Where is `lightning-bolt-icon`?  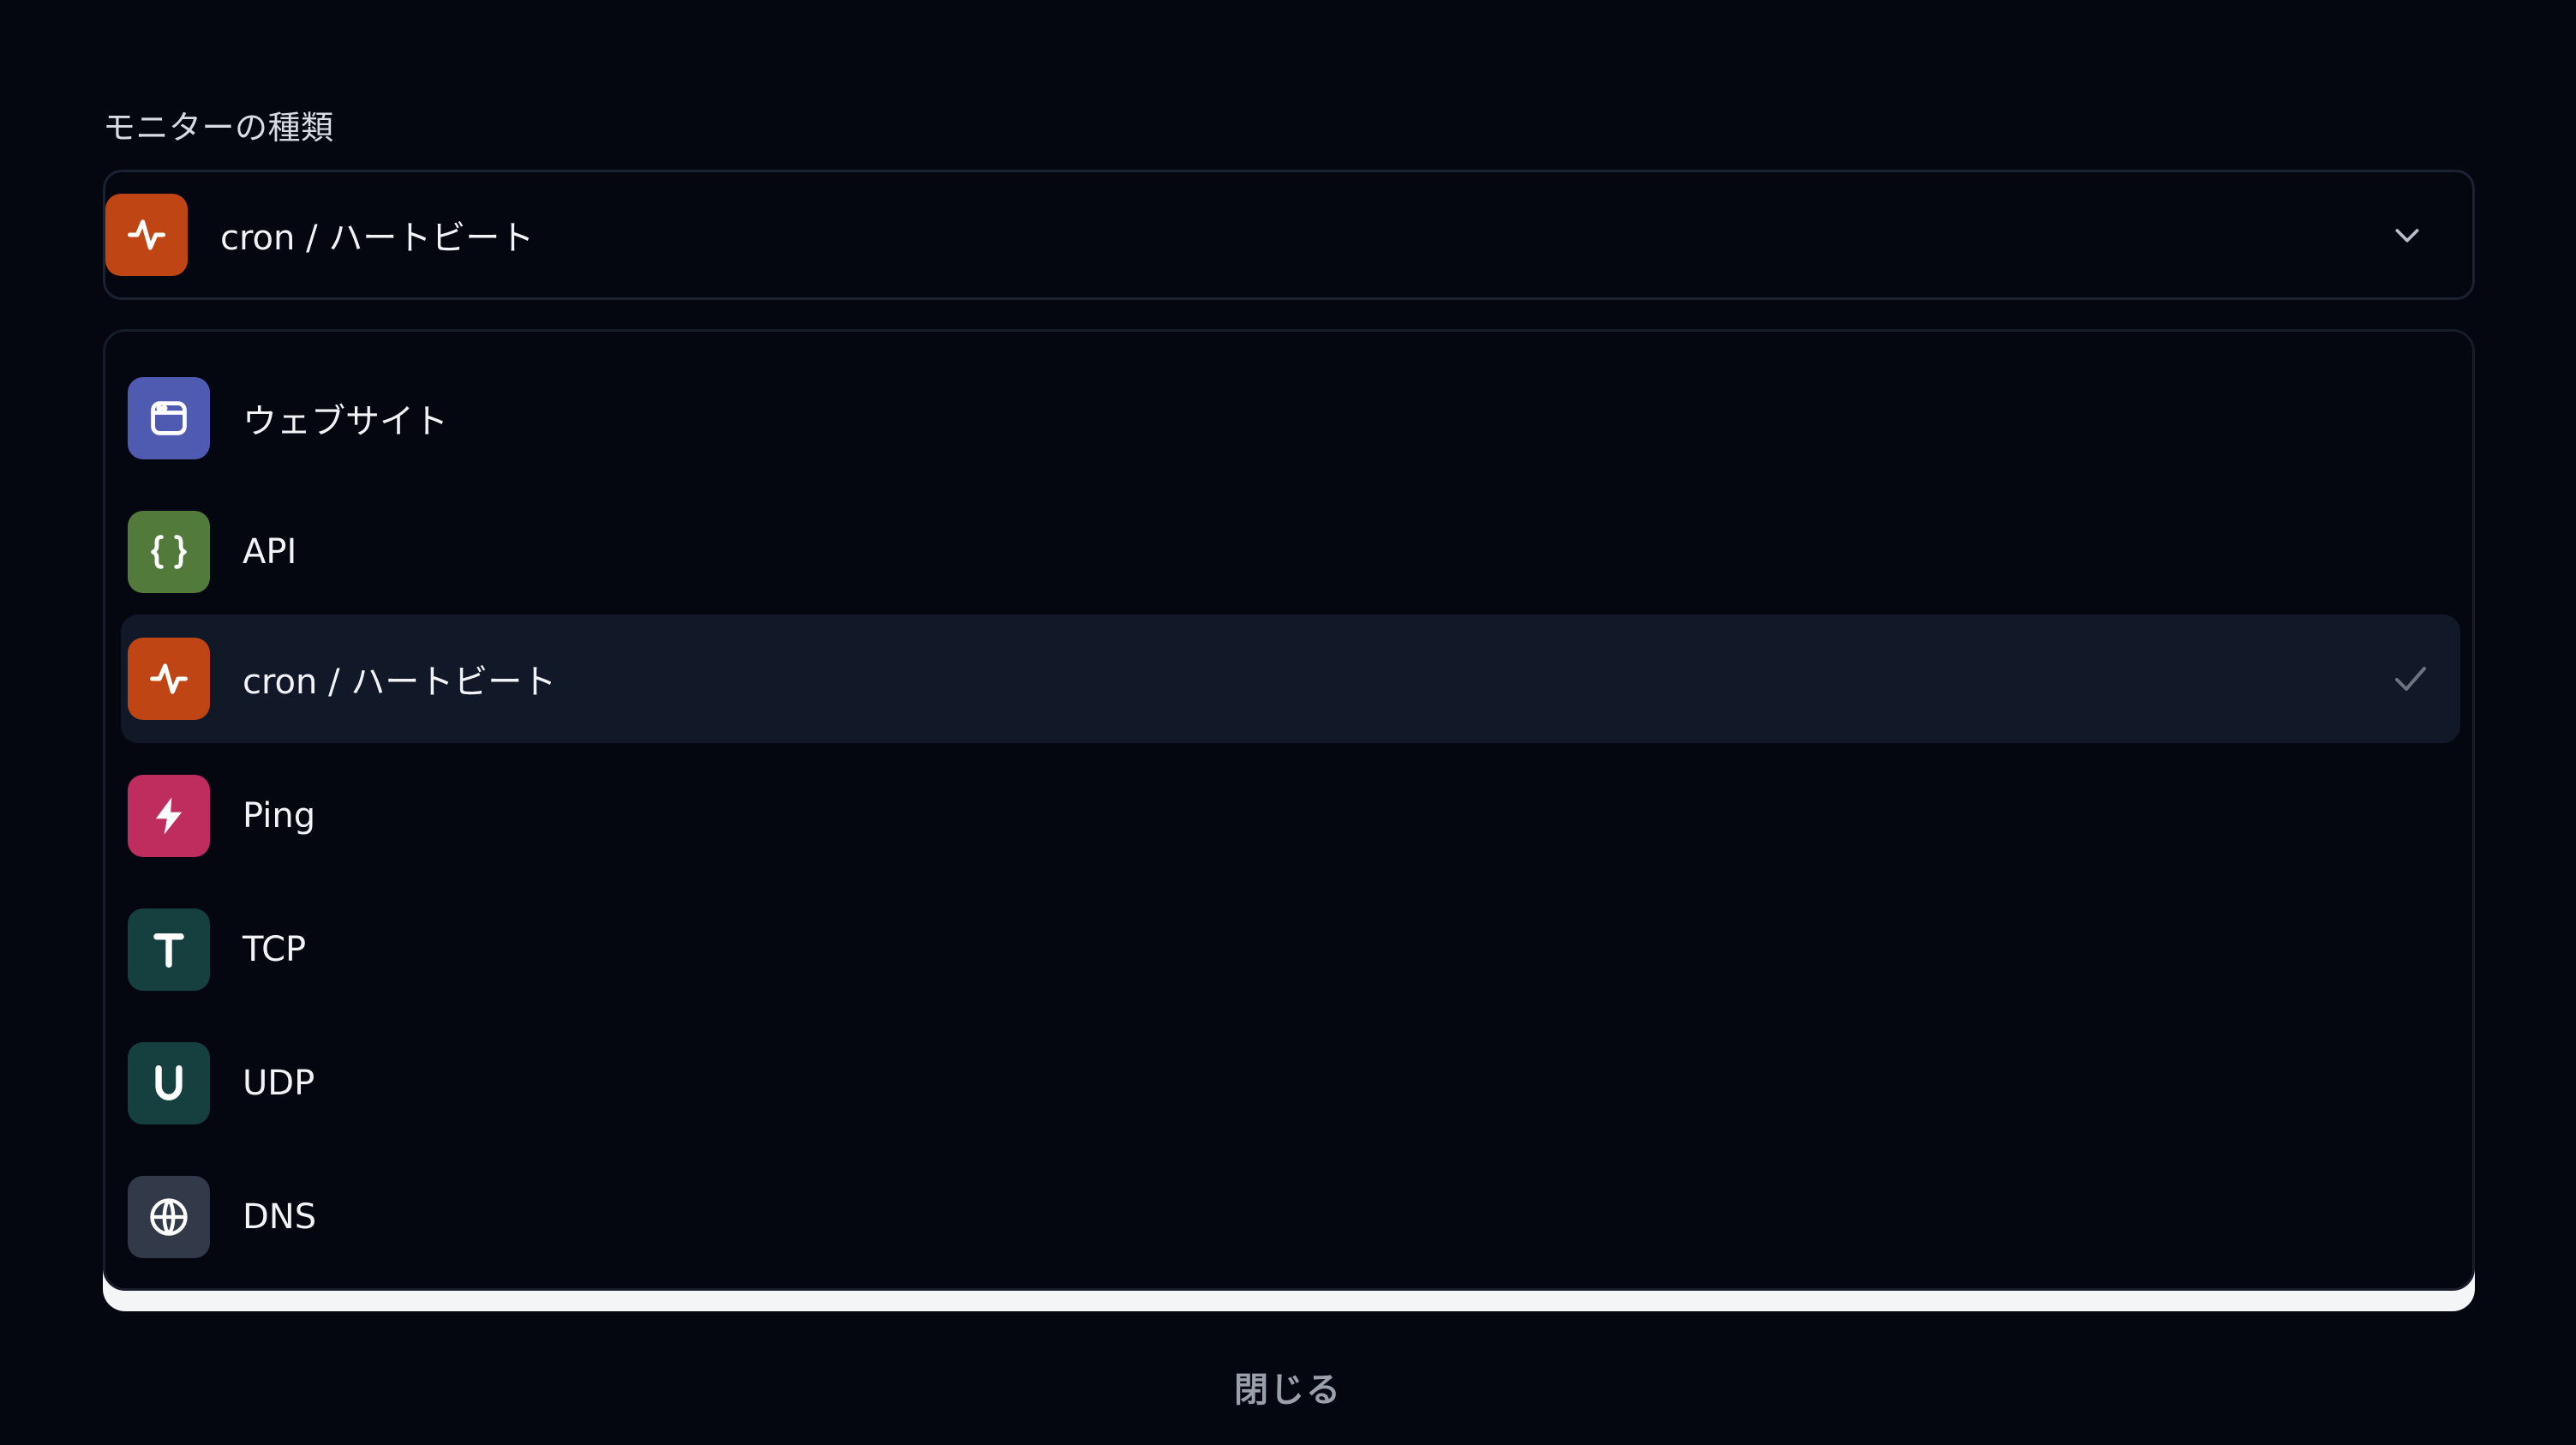 lightning-bolt-icon is located at coordinates (169, 816).